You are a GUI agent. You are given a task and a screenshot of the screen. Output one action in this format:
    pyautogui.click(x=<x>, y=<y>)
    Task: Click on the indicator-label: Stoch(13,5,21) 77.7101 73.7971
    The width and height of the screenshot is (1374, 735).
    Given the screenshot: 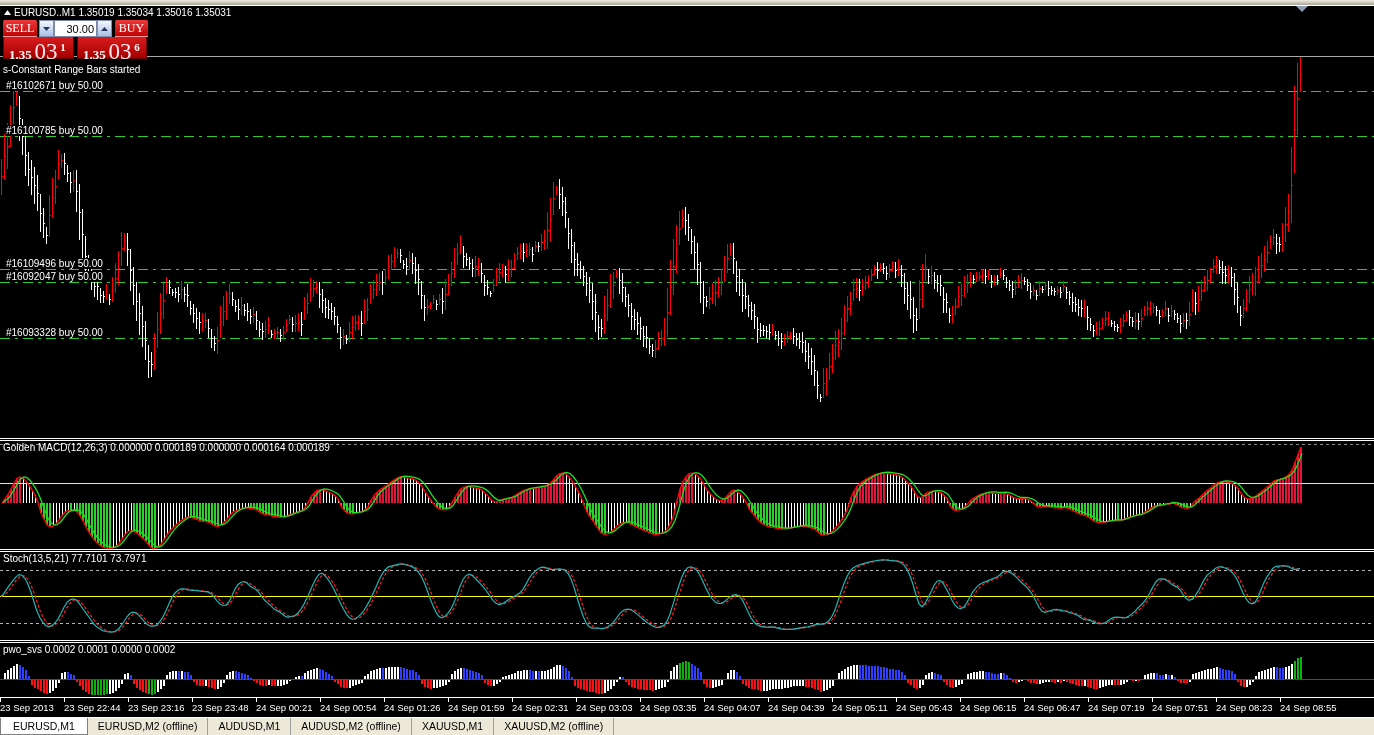 What is the action you would take?
    pyautogui.click(x=75, y=559)
    